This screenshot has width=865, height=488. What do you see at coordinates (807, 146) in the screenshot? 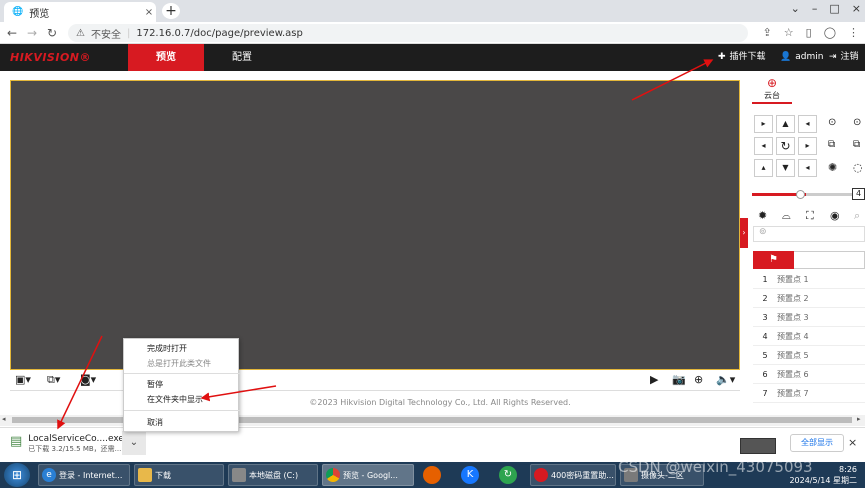
I see `ptz-right-button: ▸` at bounding box center [807, 146].